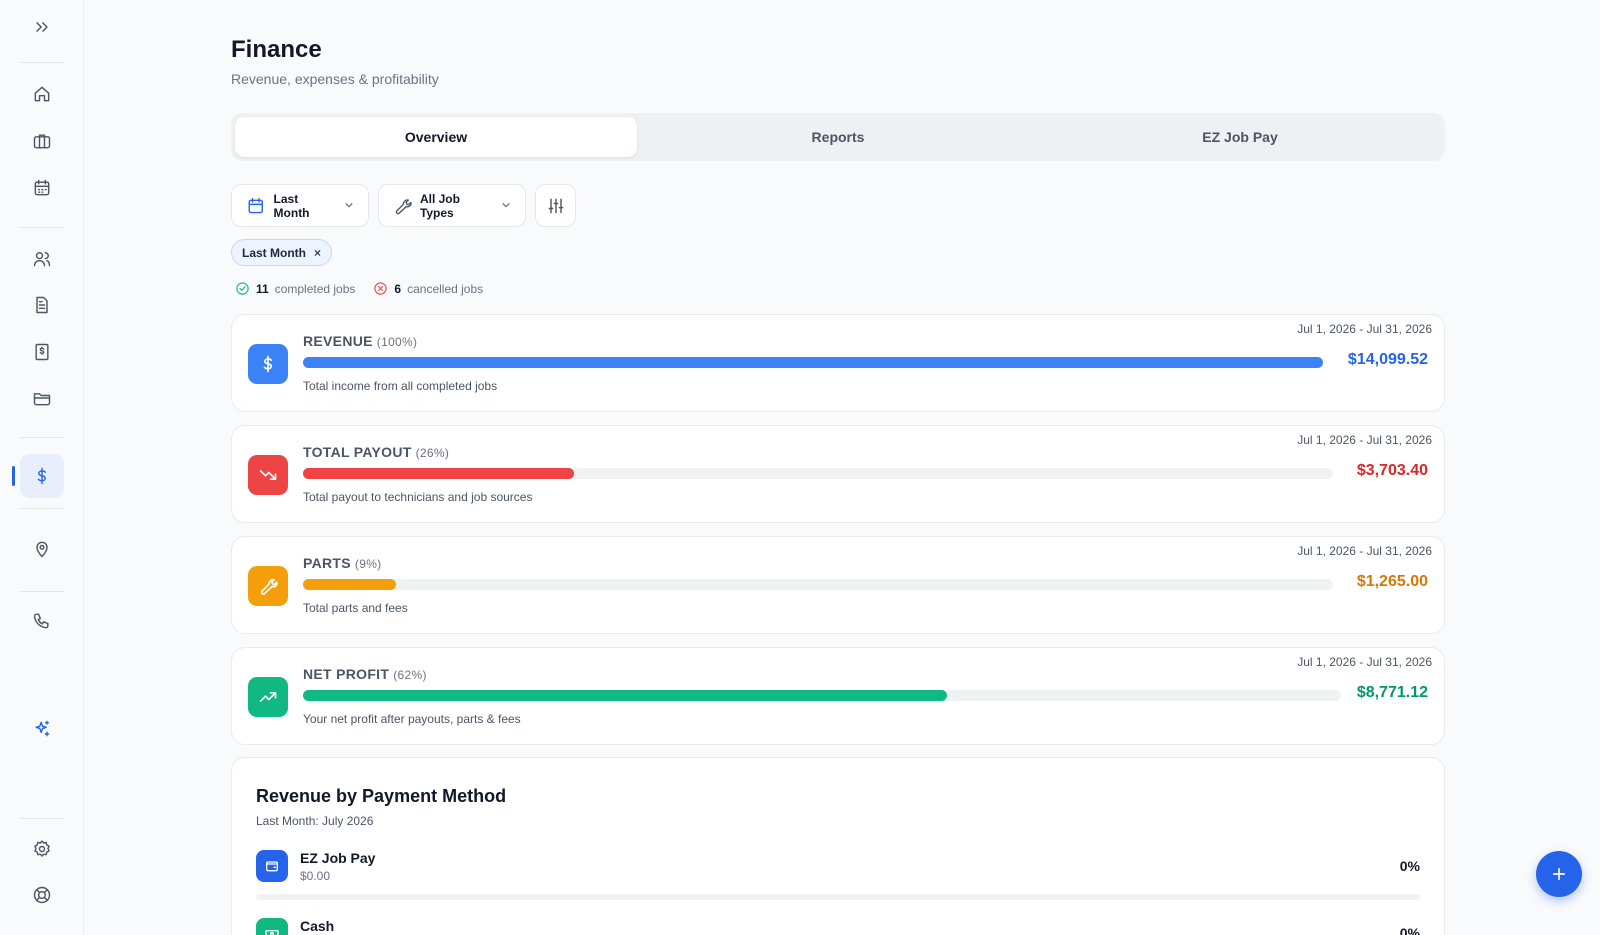 The height and width of the screenshot is (935, 1600). I want to click on sidebar-item-finance, so click(42, 476).